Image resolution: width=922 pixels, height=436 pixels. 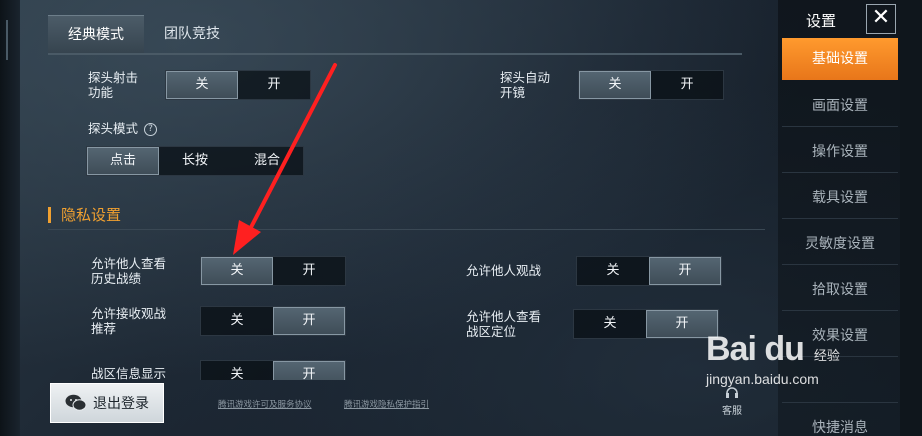 What do you see at coordinates (309, 271) in the screenshot?
I see `history-on: 开` at bounding box center [309, 271].